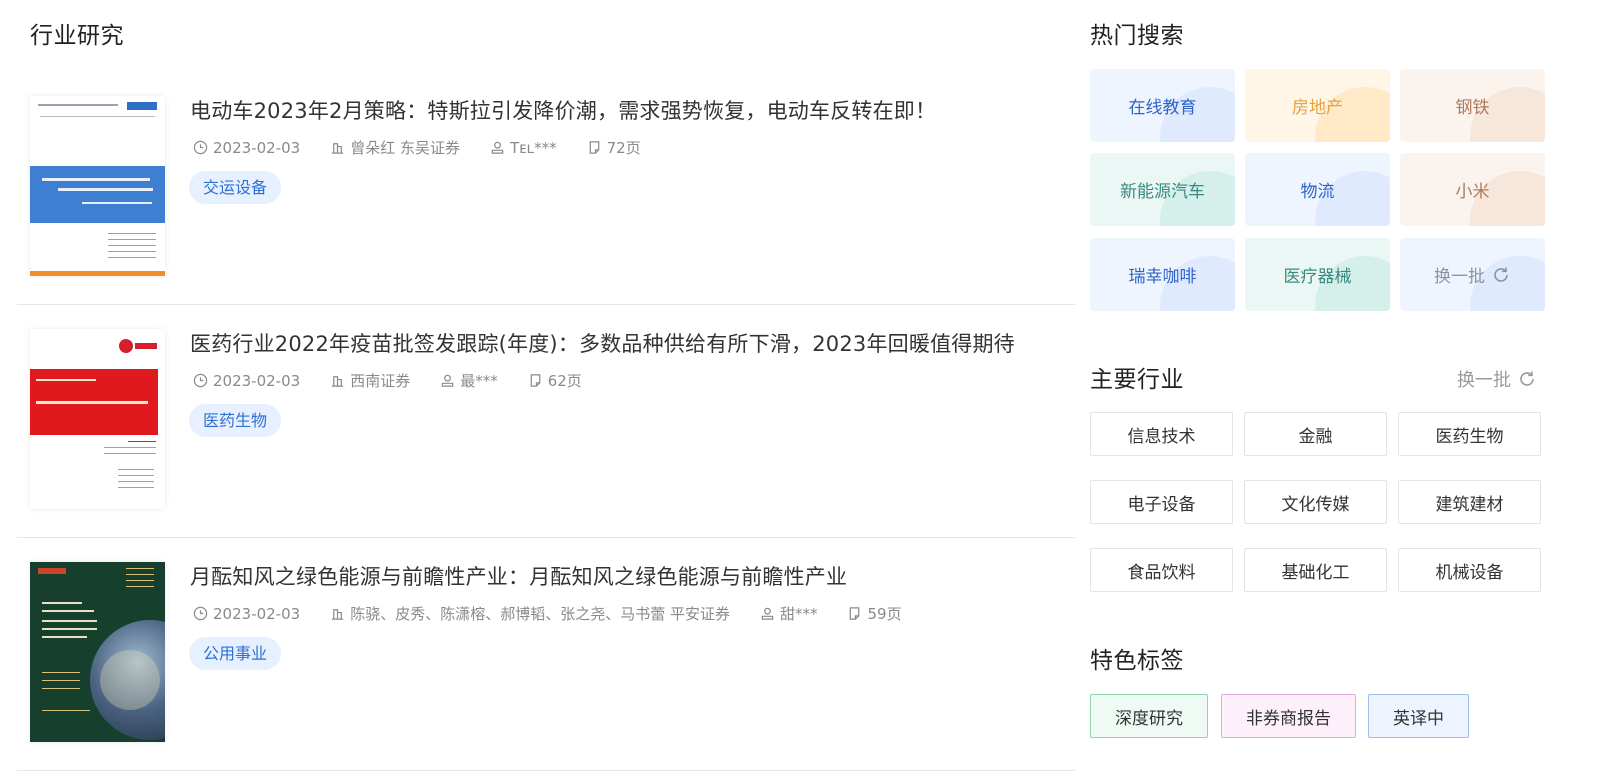 The width and height of the screenshot is (1618, 776). What do you see at coordinates (563, 110) in the screenshot?
I see `report-title: 电动车2023年2月策略：特斯拉引发降价潮，需求强势恢复，电动车反转在即！` at bounding box center [563, 110].